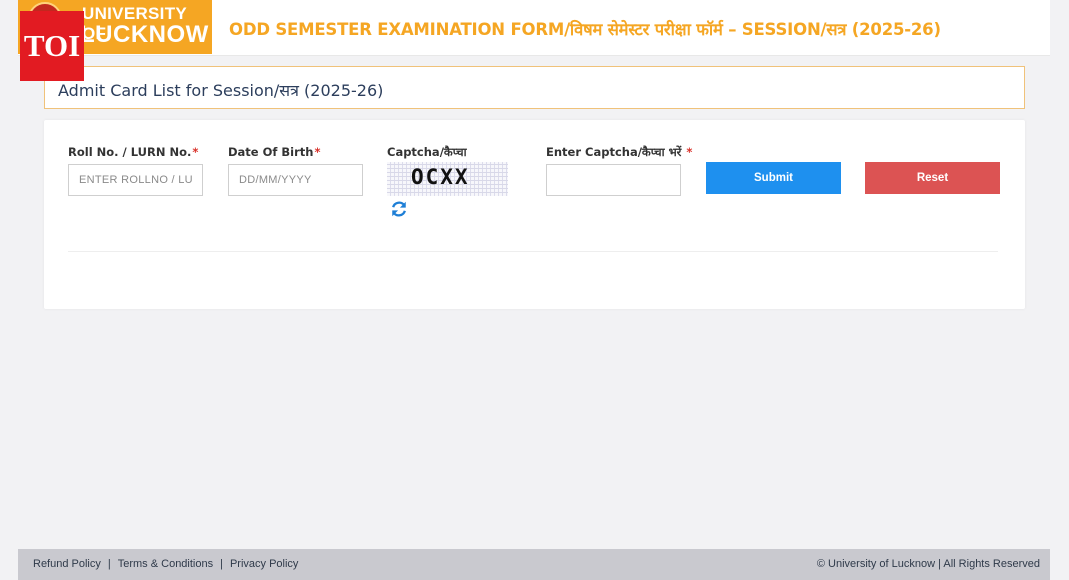 Image resolution: width=1069 pixels, height=580 pixels. What do you see at coordinates (144, 34) in the screenshot?
I see `logo-text-line2: LUCKNOW` at bounding box center [144, 34].